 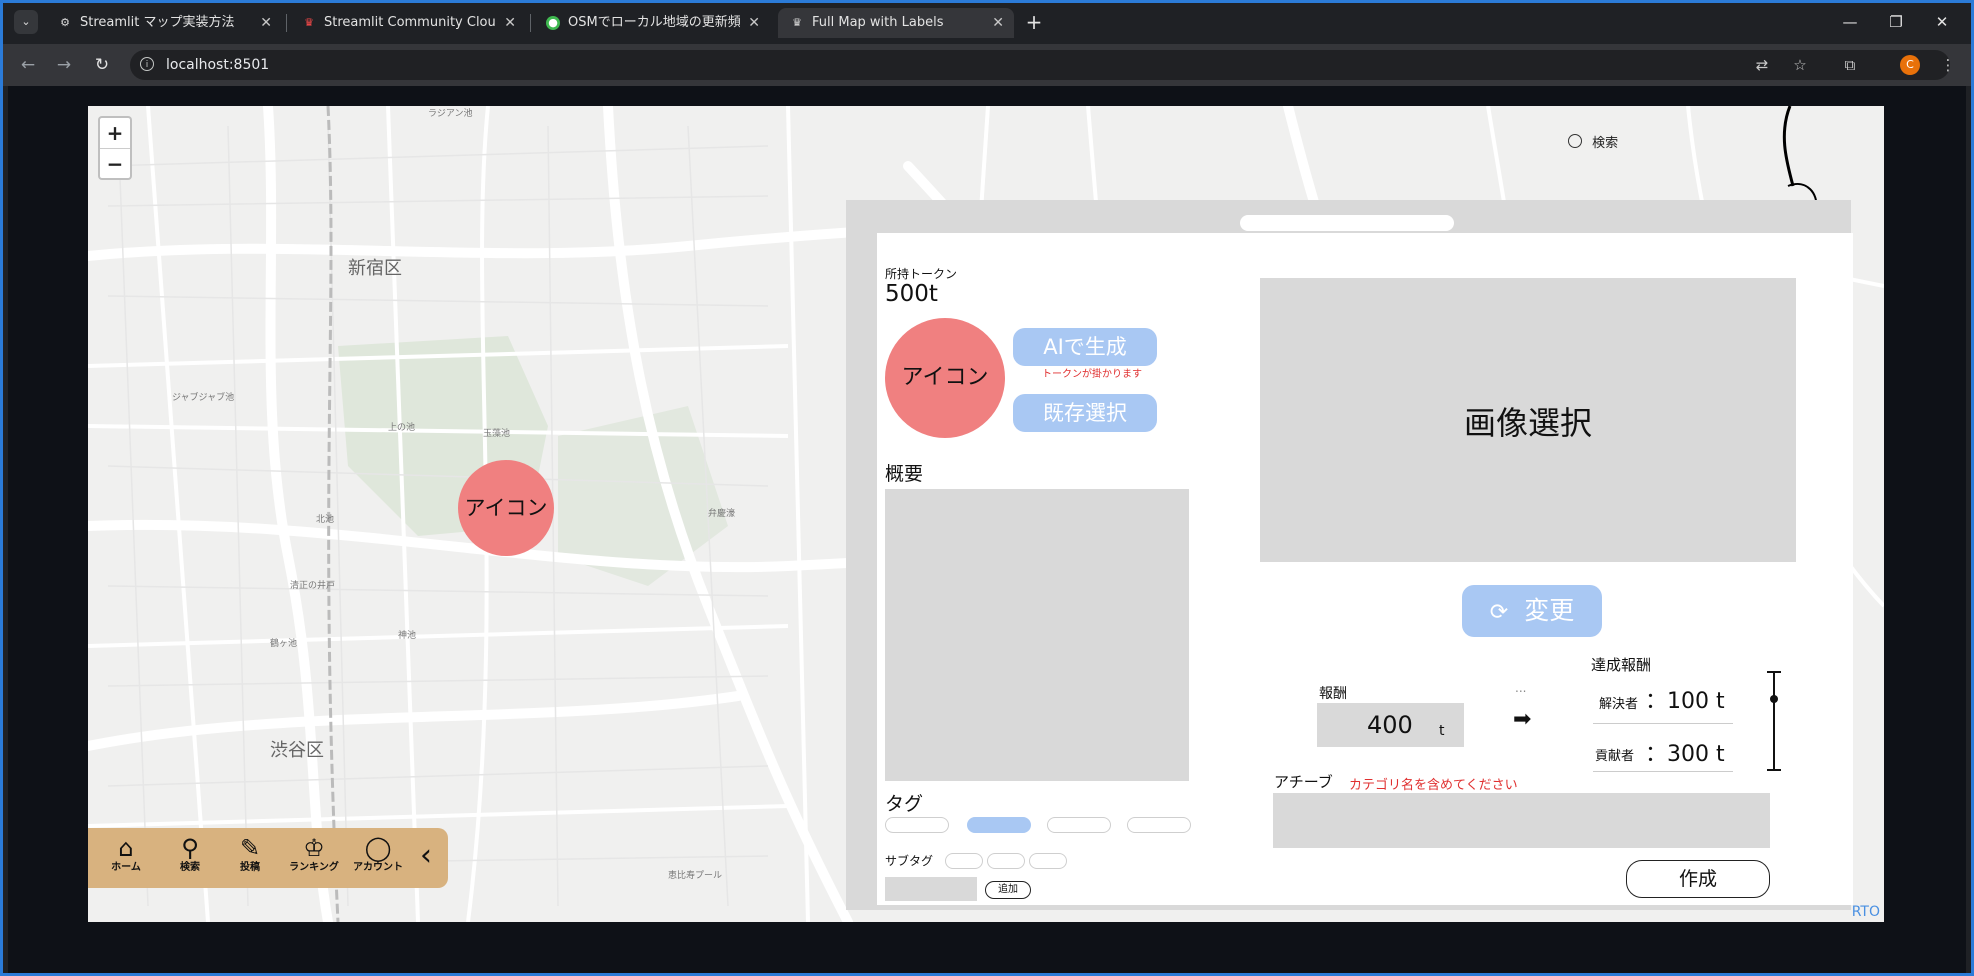 What do you see at coordinates (931, 889) in the screenshot?
I see `subtag-input` at bounding box center [931, 889].